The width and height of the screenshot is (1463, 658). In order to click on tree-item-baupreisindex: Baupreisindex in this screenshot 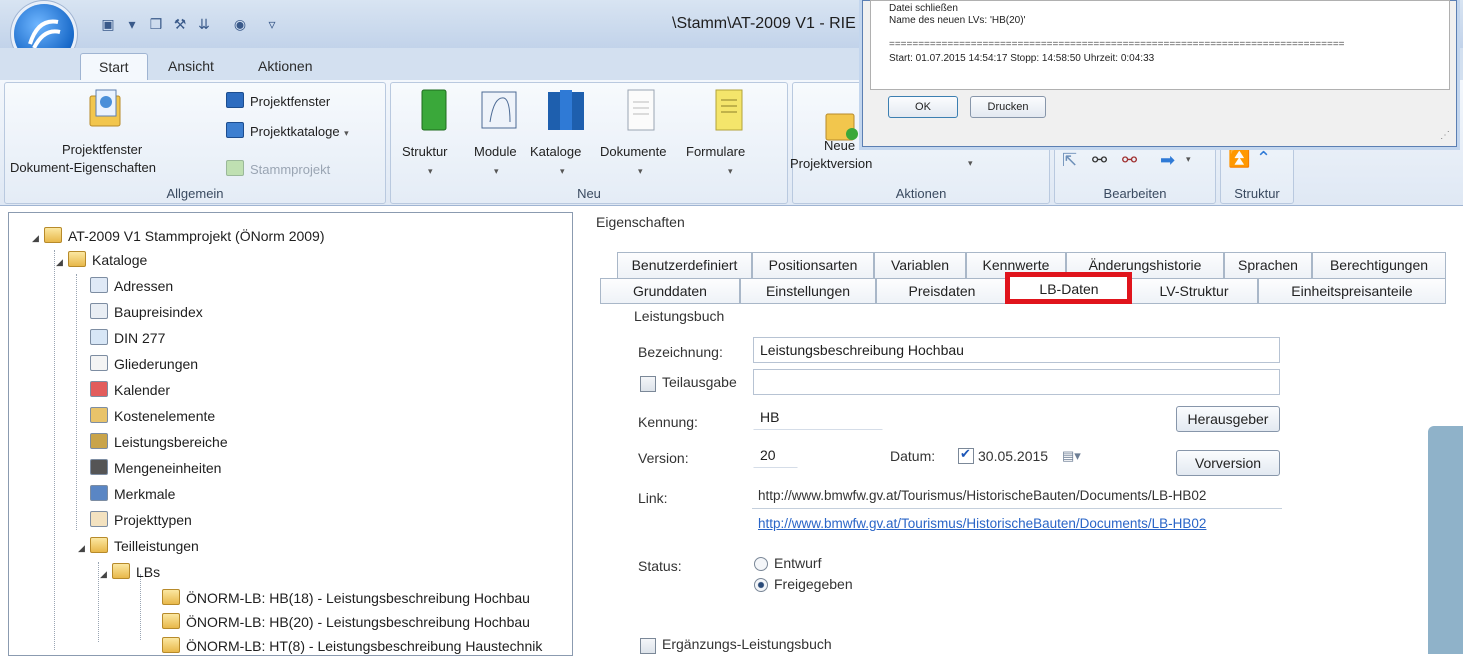, I will do `click(146, 312)`.